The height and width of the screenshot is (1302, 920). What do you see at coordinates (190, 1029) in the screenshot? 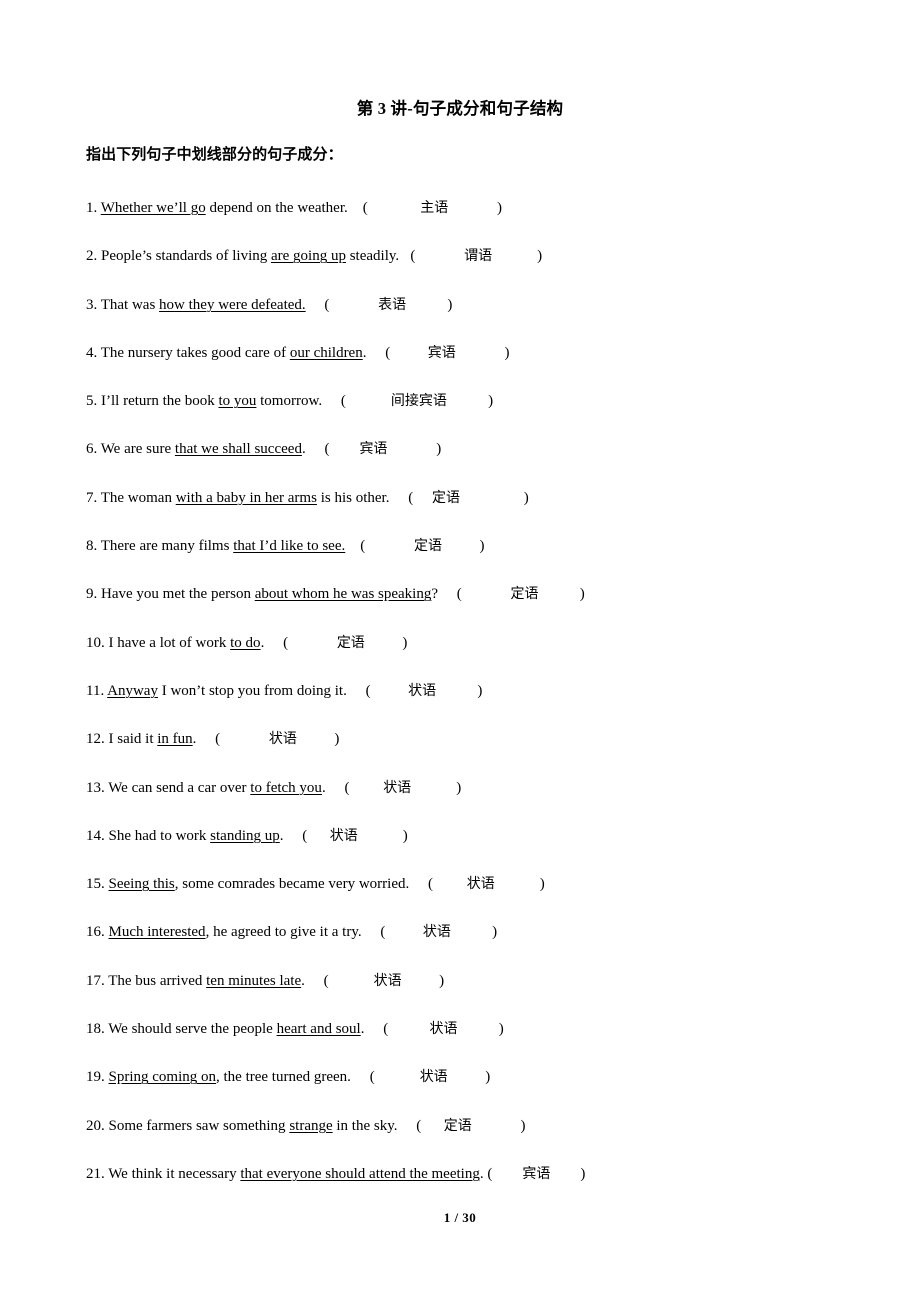
I see `question-text-before: We should serve the people` at bounding box center [190, 1029].